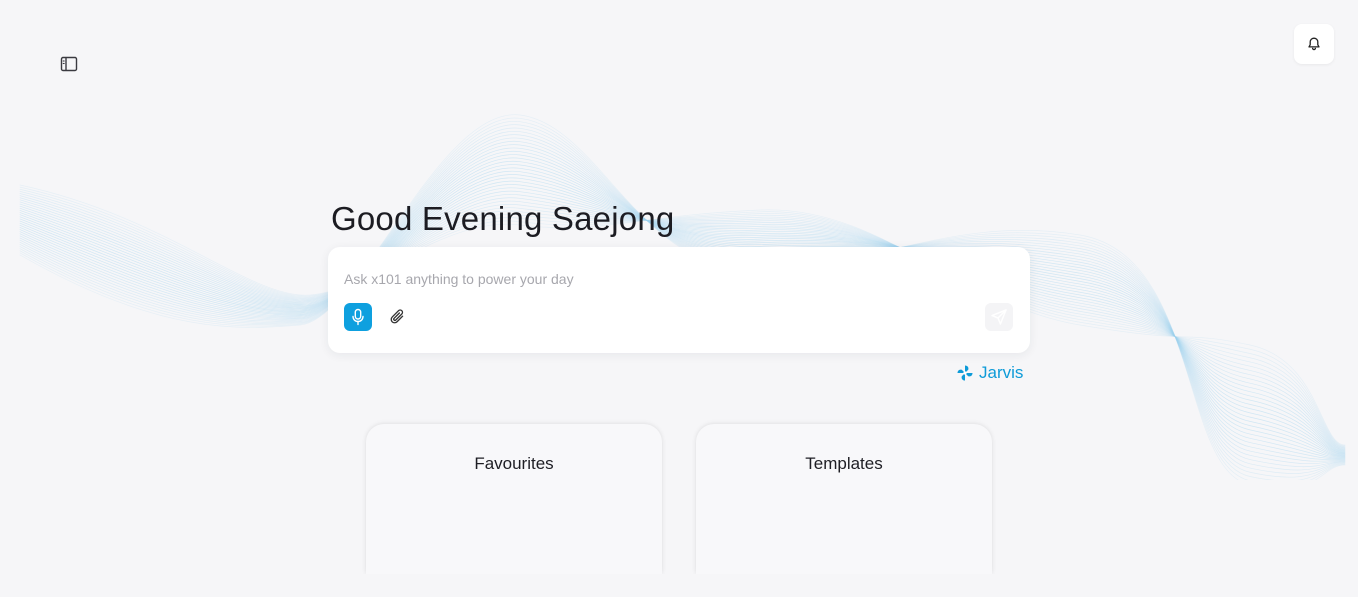 Image resolution: width=1358 pixels, height=597 pixels. I want to click on pinwheel-icon, so click(965, 373).